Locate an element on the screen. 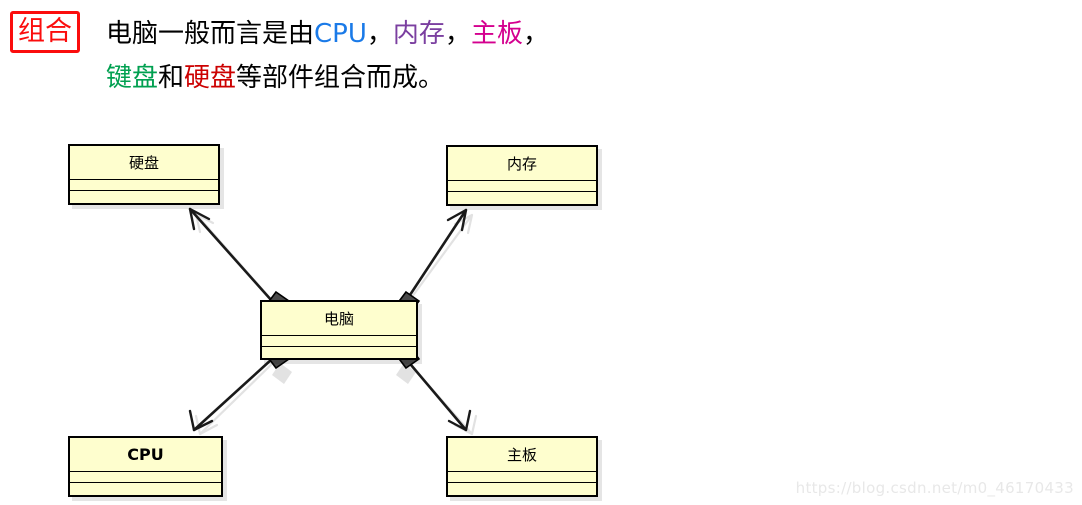 This screenshot has height=505, width=1082. uml-class-diannao: 电脑 is located at coordinates (339, 330).